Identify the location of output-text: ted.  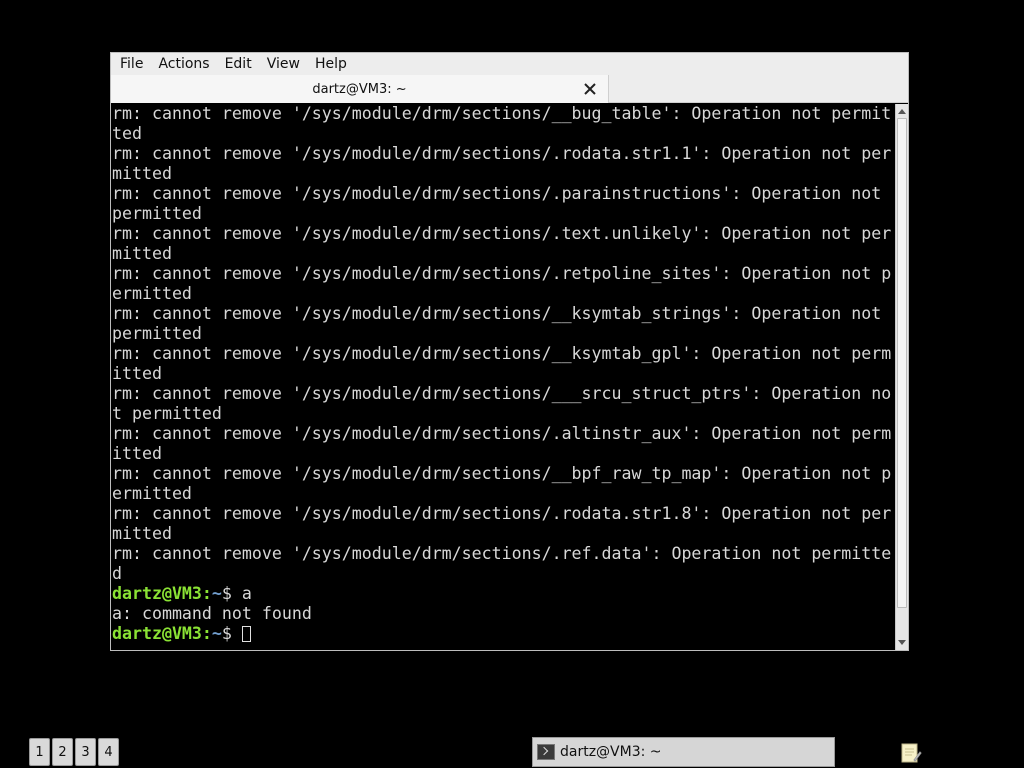
(127, 133).